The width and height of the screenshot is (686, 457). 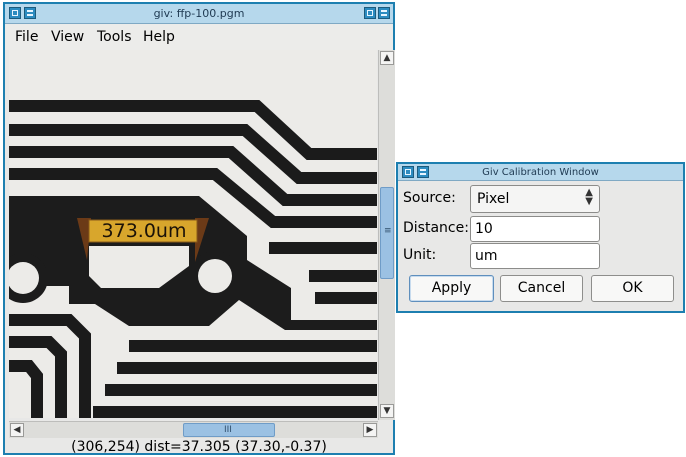 I want to click on horizontal-scrollbar: ◀ III ▶, so click(x=193, y=429).